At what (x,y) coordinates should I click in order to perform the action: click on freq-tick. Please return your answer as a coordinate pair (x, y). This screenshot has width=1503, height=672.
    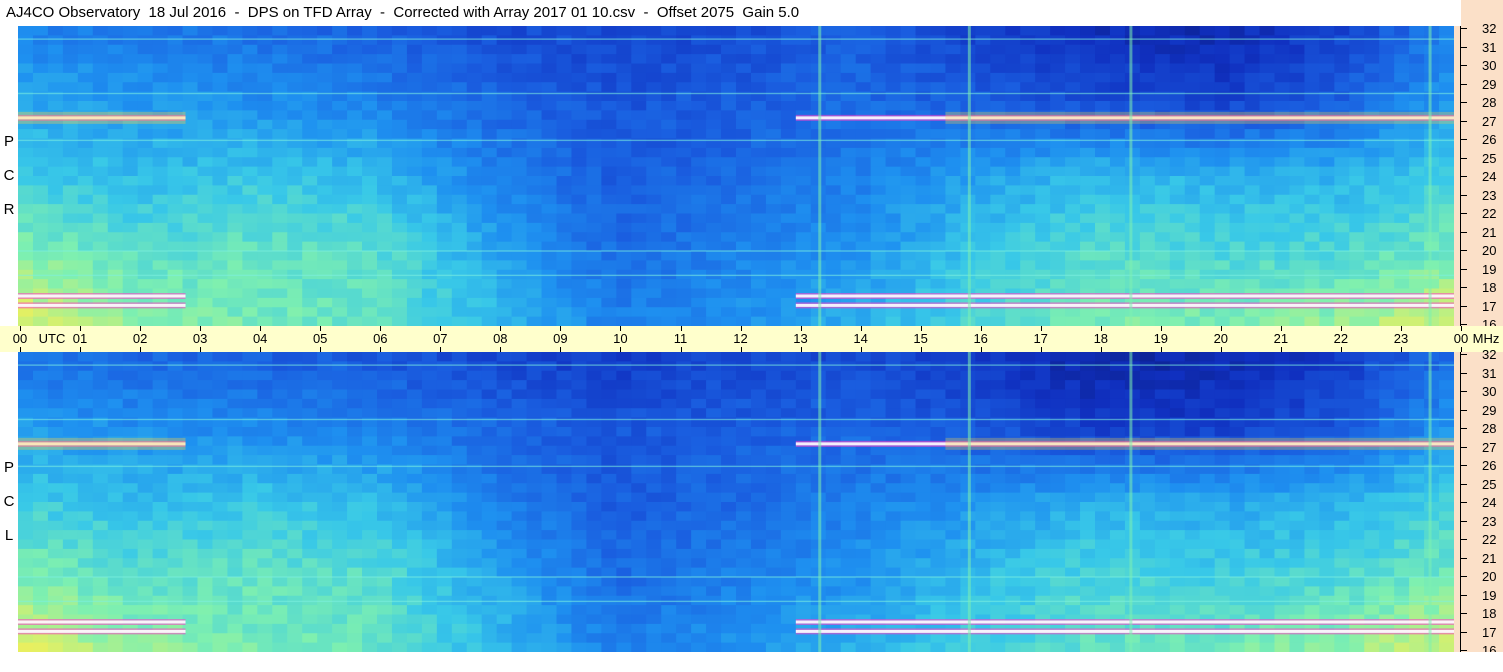
    Looking at the image, I should click on (1463, 158).